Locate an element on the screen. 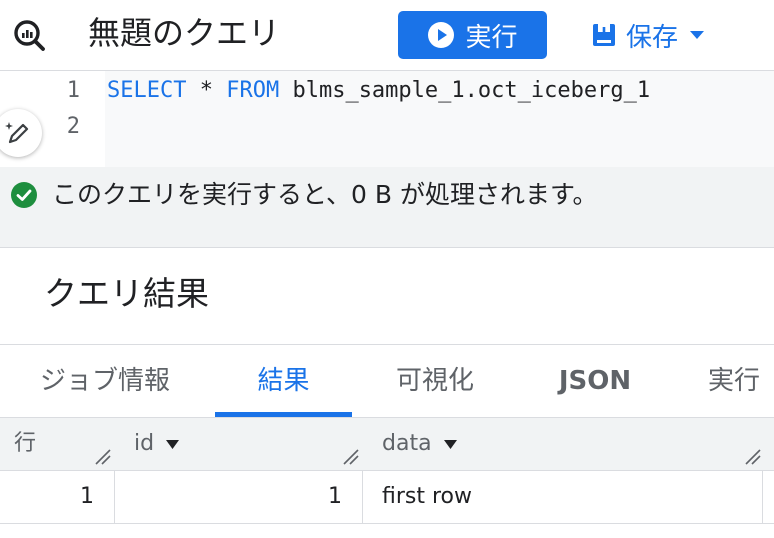 The image size is (774, 538). run-button: 実行 is located at coordinates (472, 35).